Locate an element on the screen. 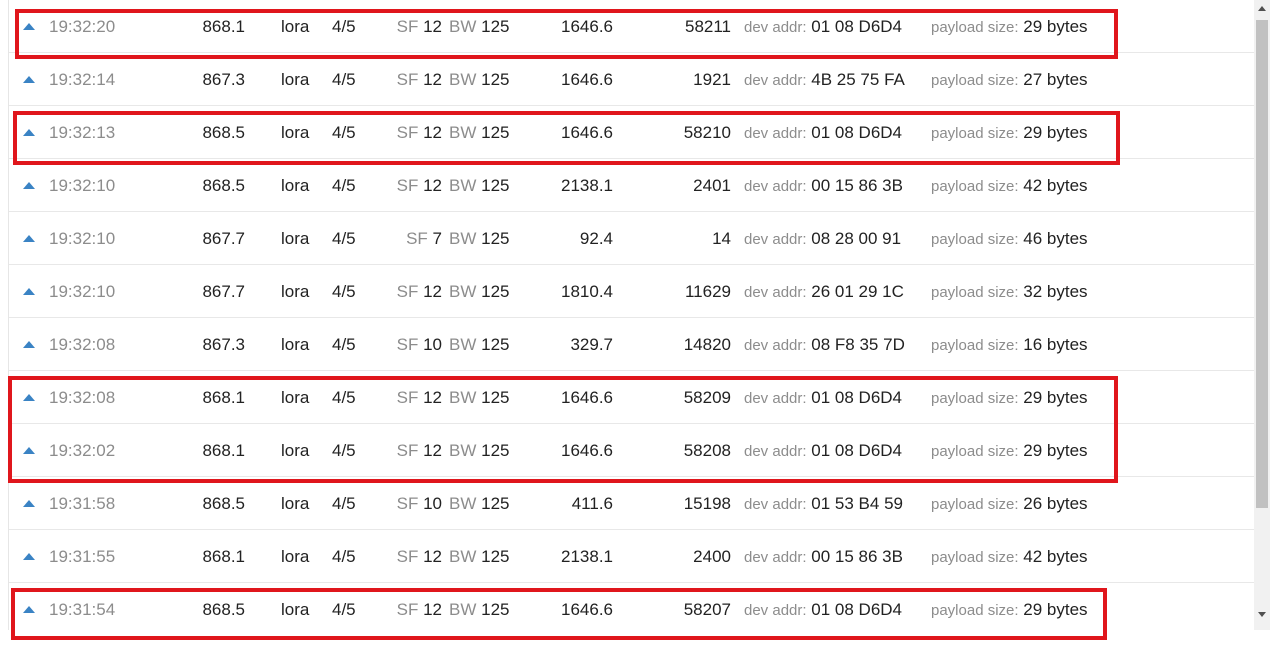 The width and height of the screenshot is (1270, 656). packet-payload-size: payload size: 16 bytes is located at coordinates (1009, 345).